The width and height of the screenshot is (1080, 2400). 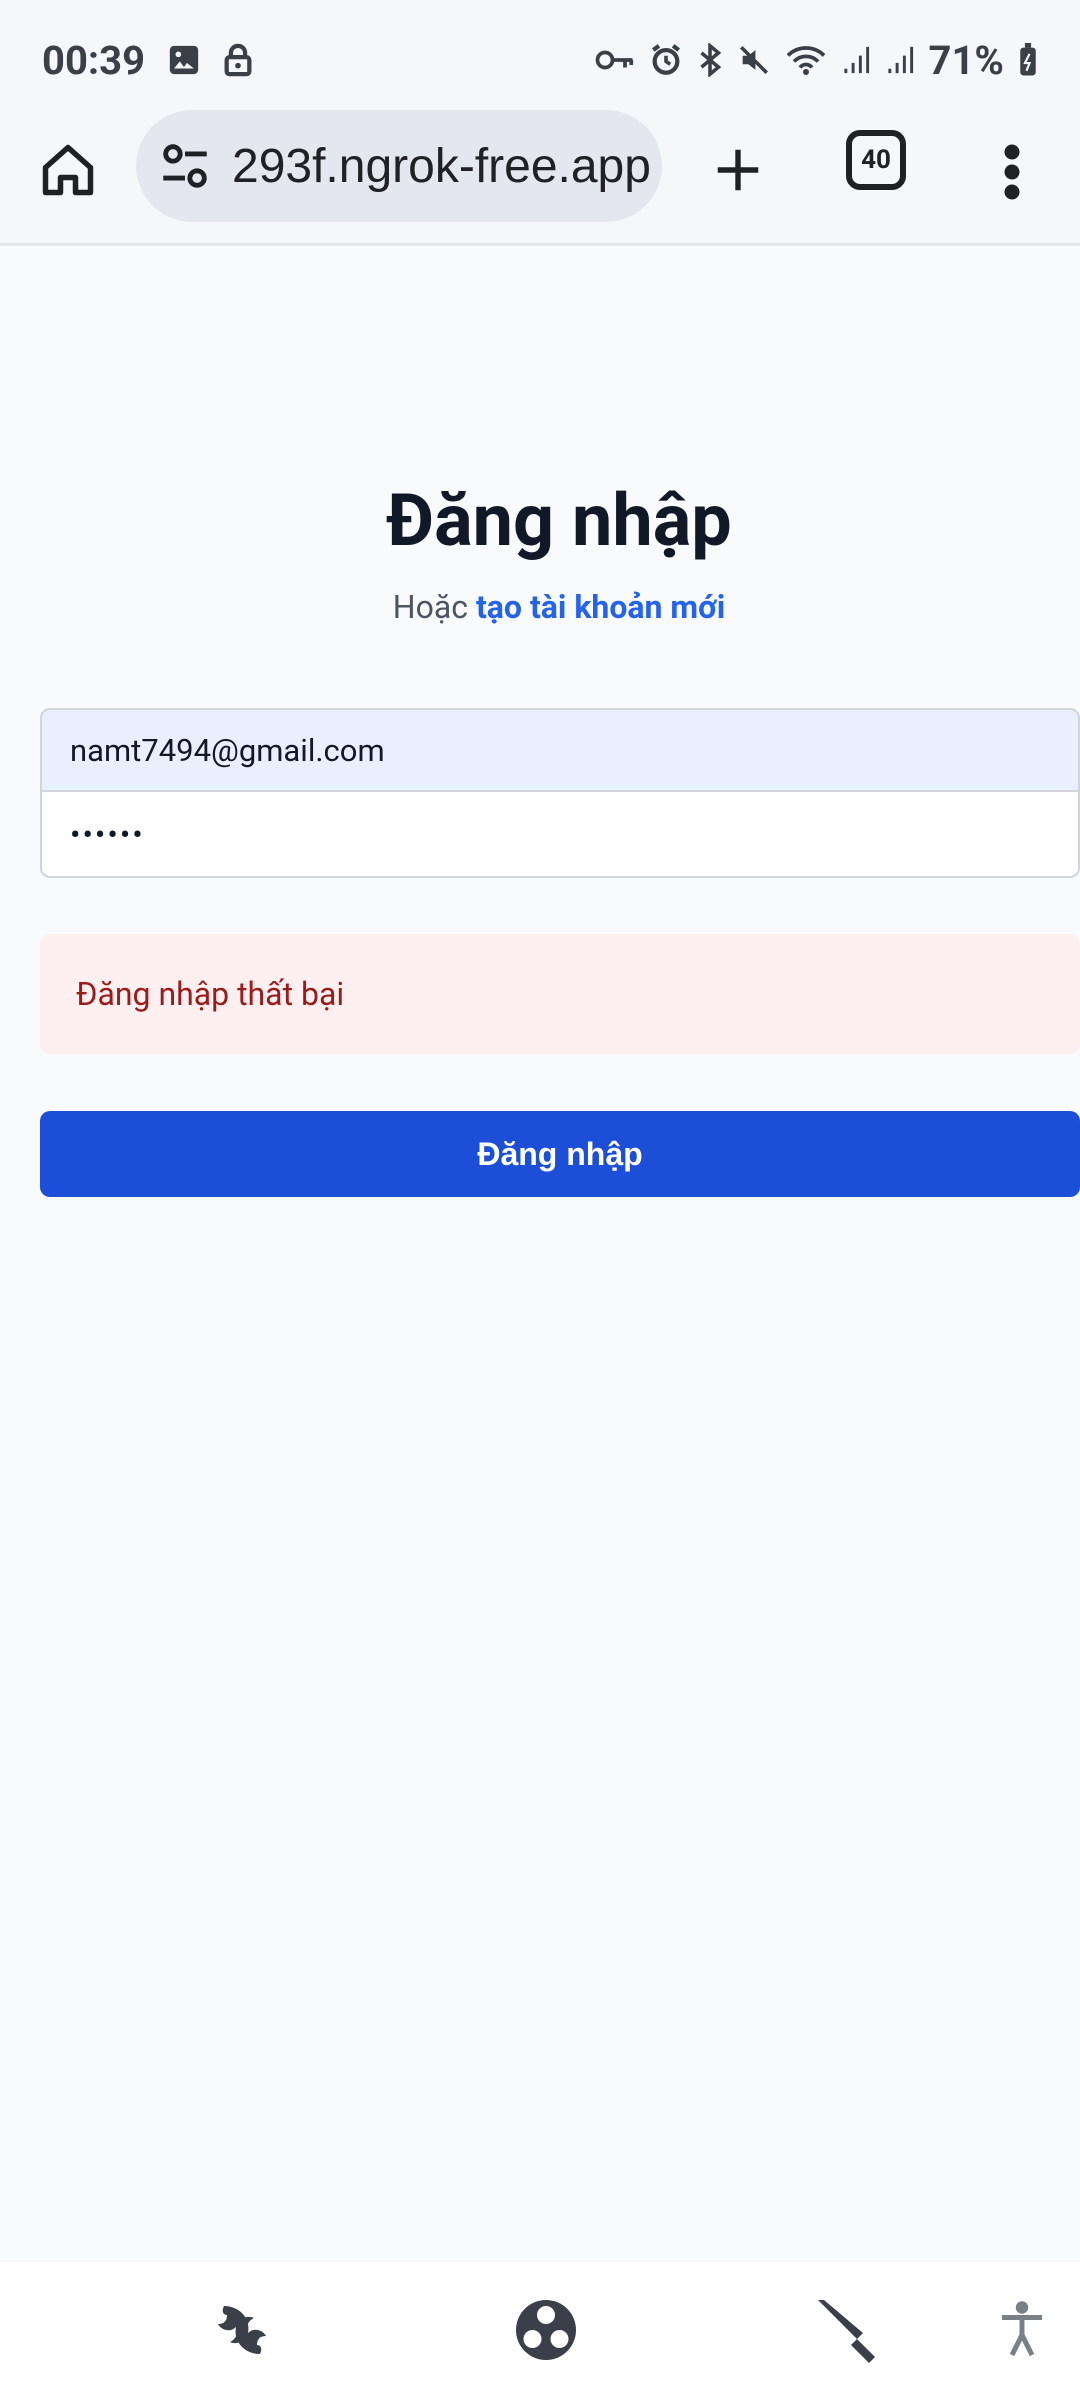 I want to click on email-field: namt7494@gmail.com, so click(x=560, y=750).